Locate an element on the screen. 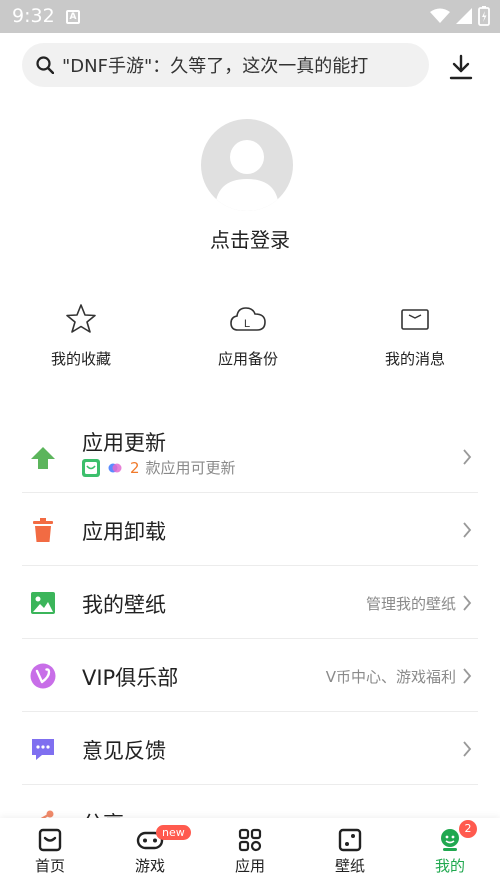  arrow-up-icon is located at coordinates (43, 458).